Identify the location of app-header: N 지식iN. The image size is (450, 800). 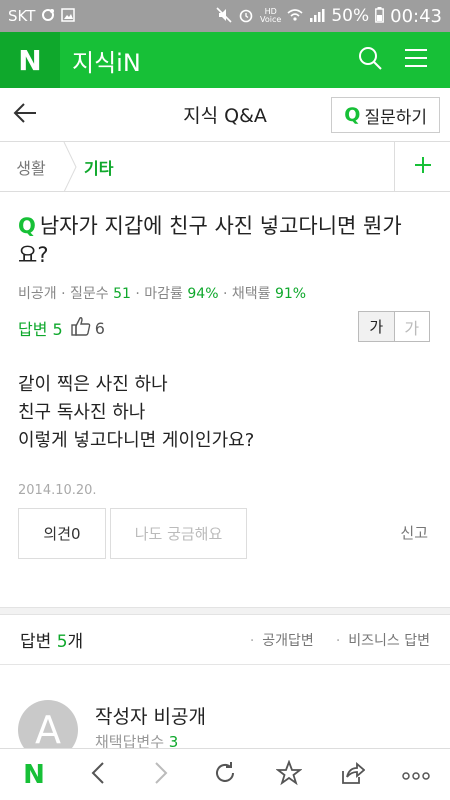
(225, 60).